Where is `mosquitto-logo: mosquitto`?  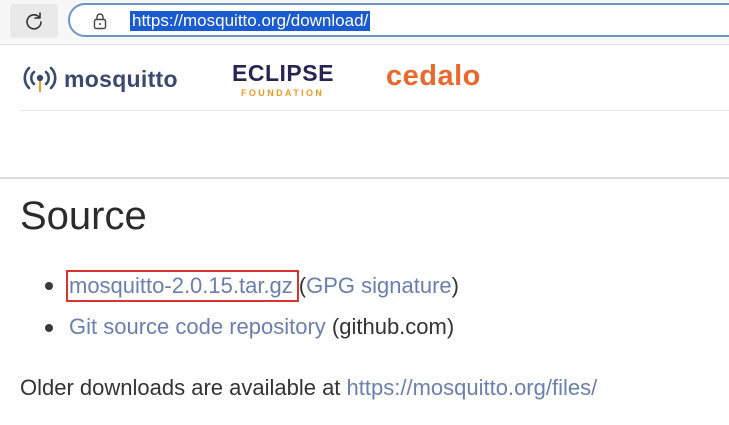 mosquitto-logo: mosquitto is located at coordinates (99, 79).